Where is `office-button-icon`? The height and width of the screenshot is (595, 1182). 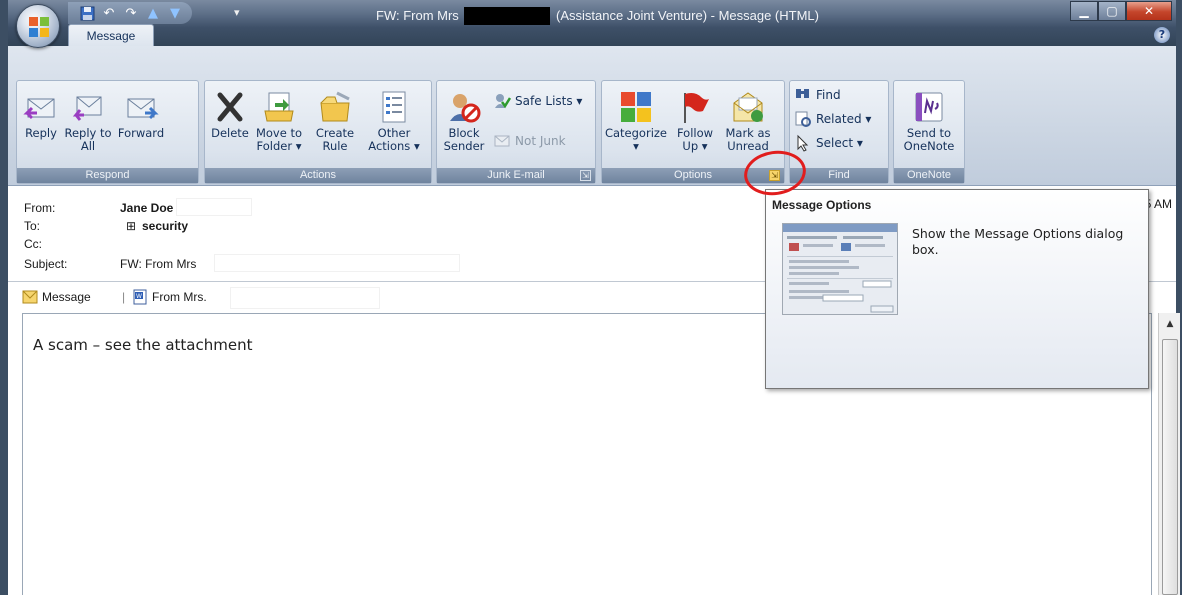
office-button-icon is located at coordinates (39, 27).